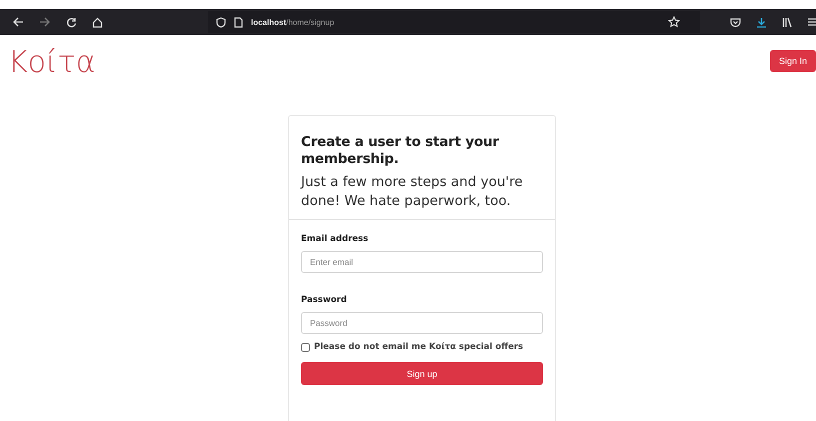 This screenshot has height=421, width=816. What do you see at coordinates (221, 22) in the screenshot?
I see `shield-icon` at bounding box center [221, 22].